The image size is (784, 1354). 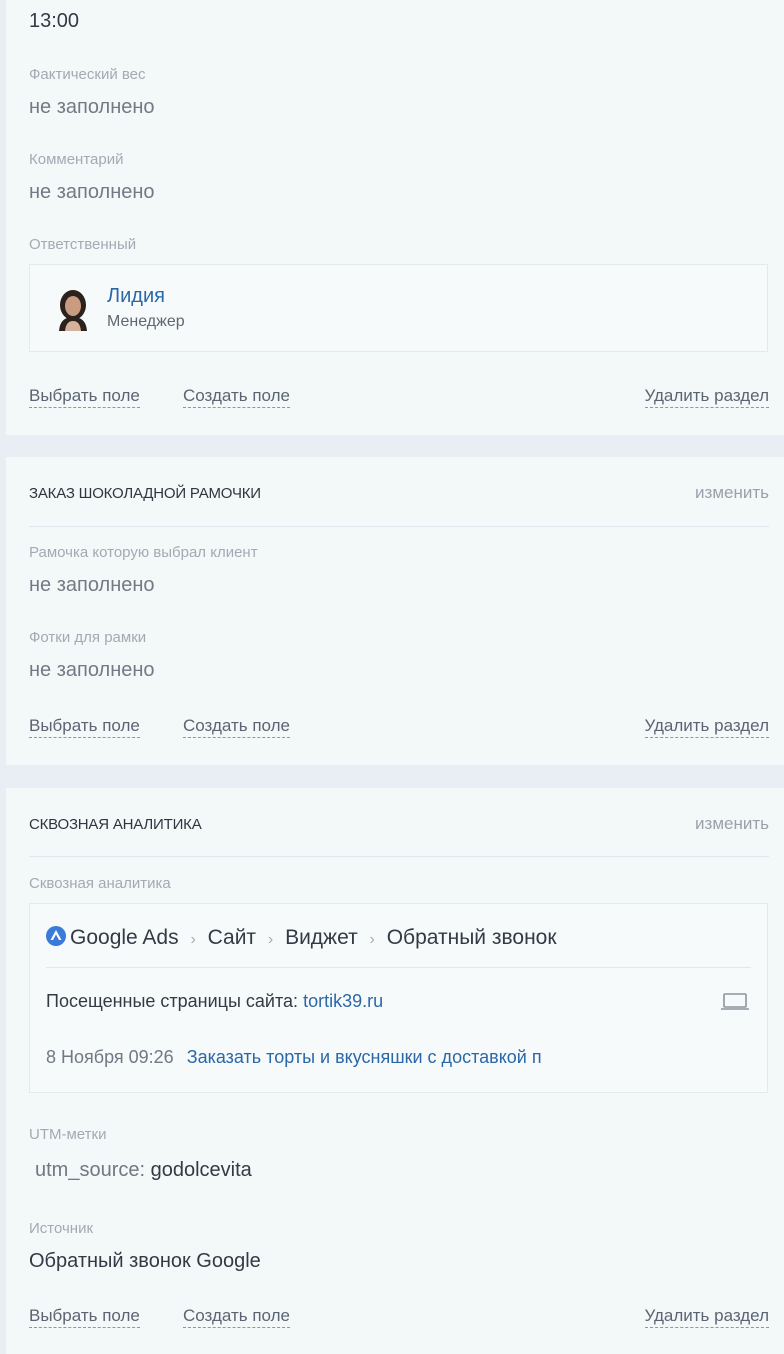 I want to click on visited-pages-row: Посещенные страницы сайта: tortik39.ru, so click(x=214, y=1001).